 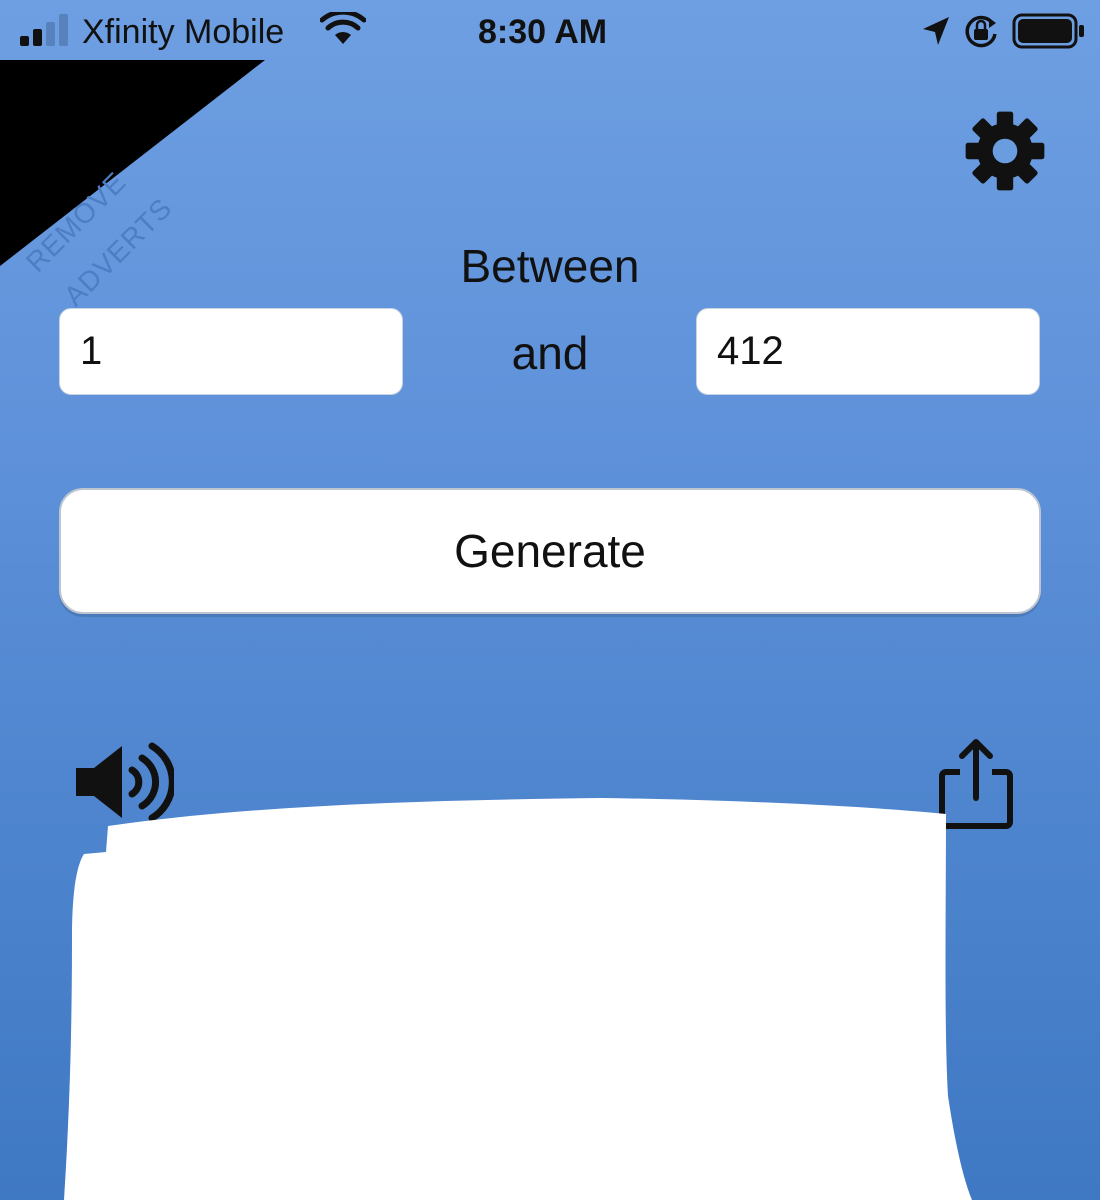 I want to click on max-number-input, so click(x=868, y=351).